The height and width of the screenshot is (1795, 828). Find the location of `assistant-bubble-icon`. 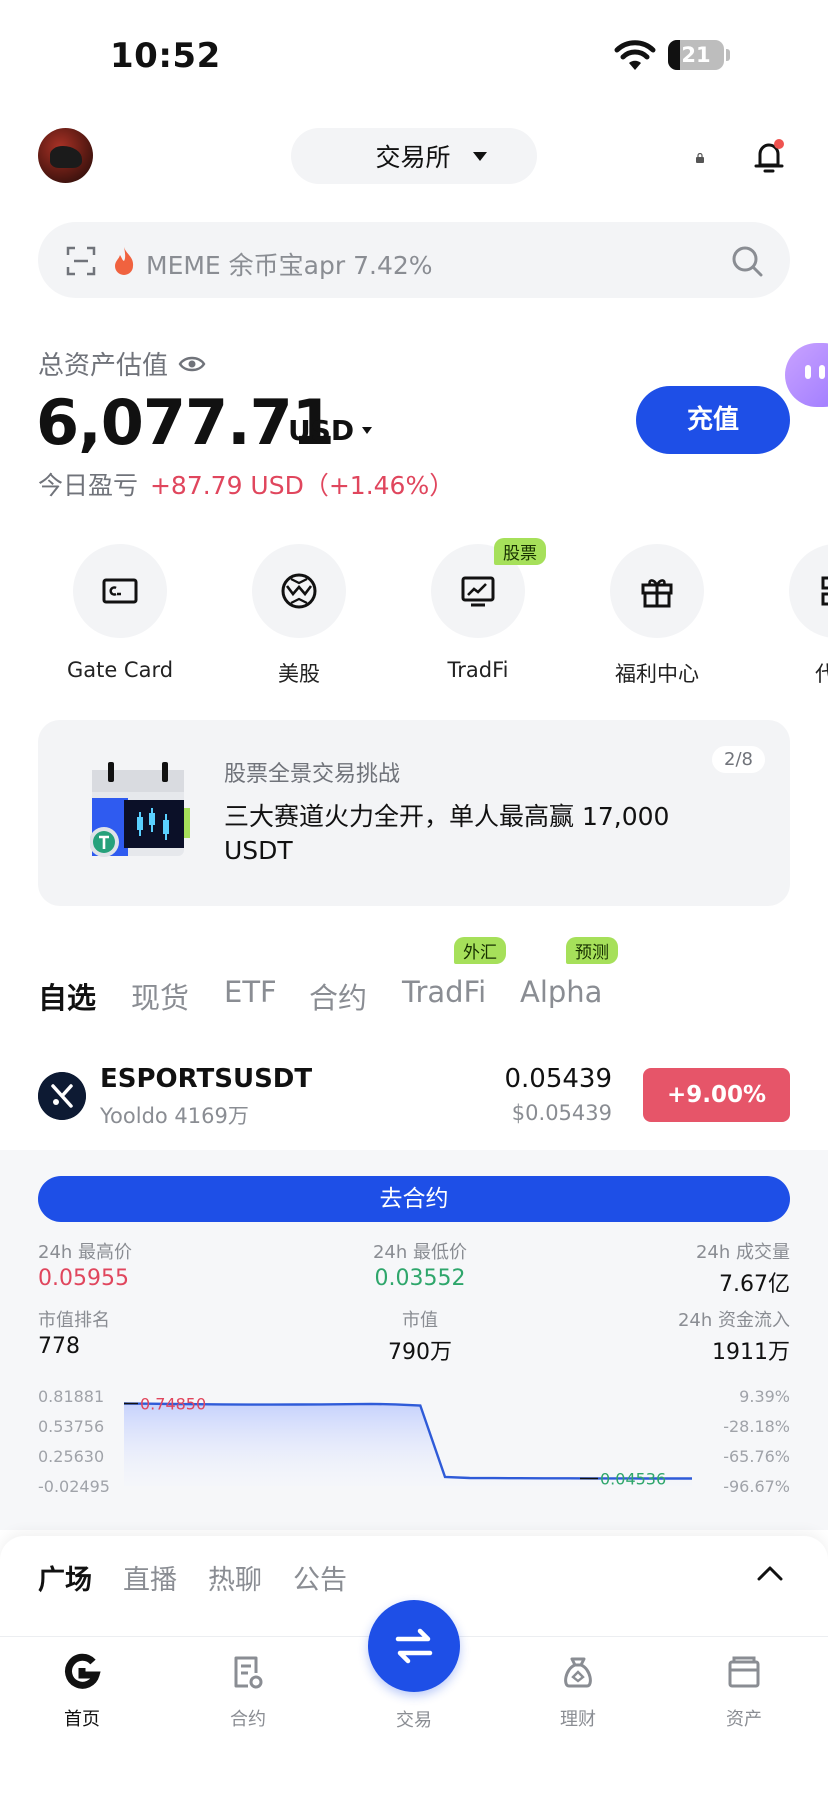

assistant-bubble-icon is located at coordinates (806, 375).